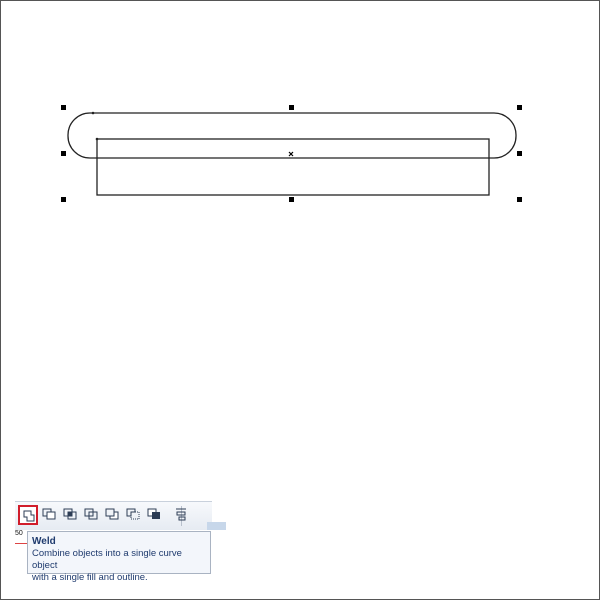 The image size is (600, 601). I want to click on ruler-number: 50, so click(19, 533).